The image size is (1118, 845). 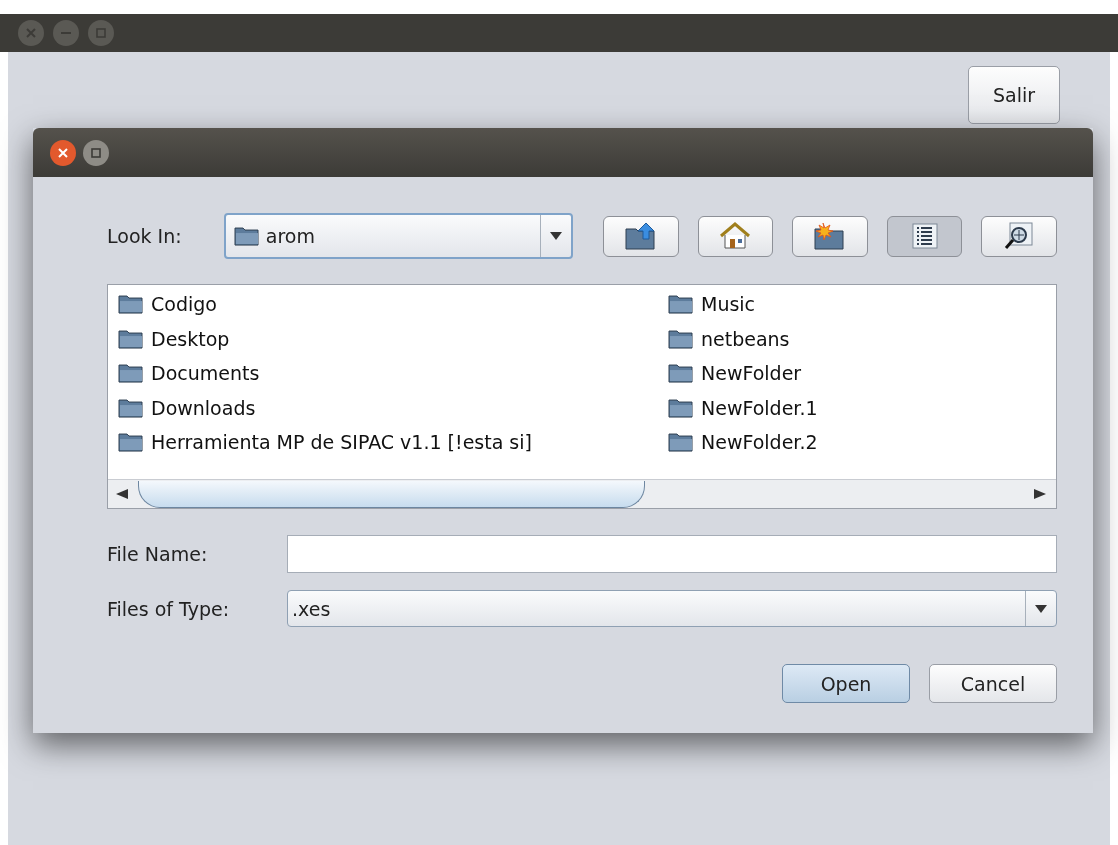 I want to click on maximize-button, so click(x=96, y=152).